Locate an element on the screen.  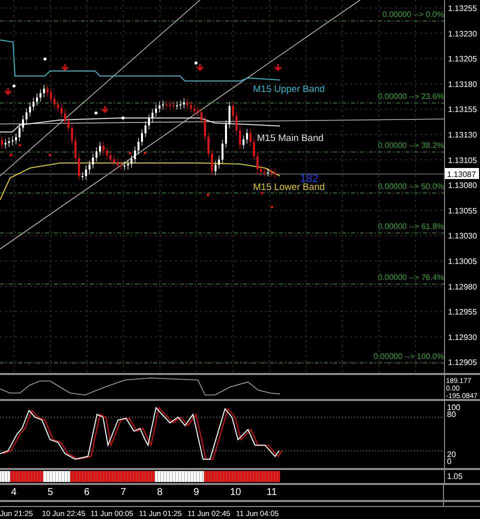
fibonacci-level-label: 0.00000 --> 23.6% is located at coordinates (411, 96).